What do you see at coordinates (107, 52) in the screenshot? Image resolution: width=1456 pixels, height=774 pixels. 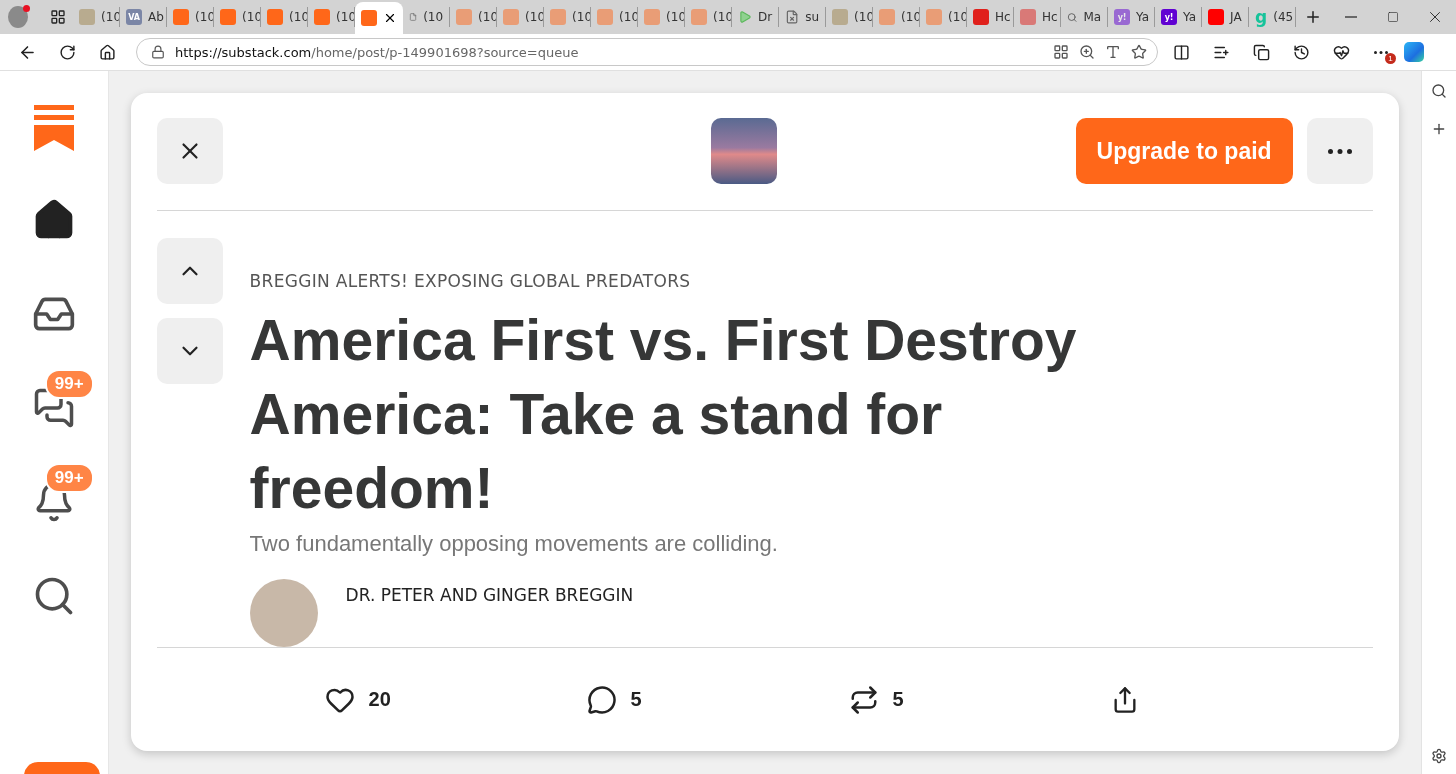 I see `home-icon` at bounding box center [107, 52].